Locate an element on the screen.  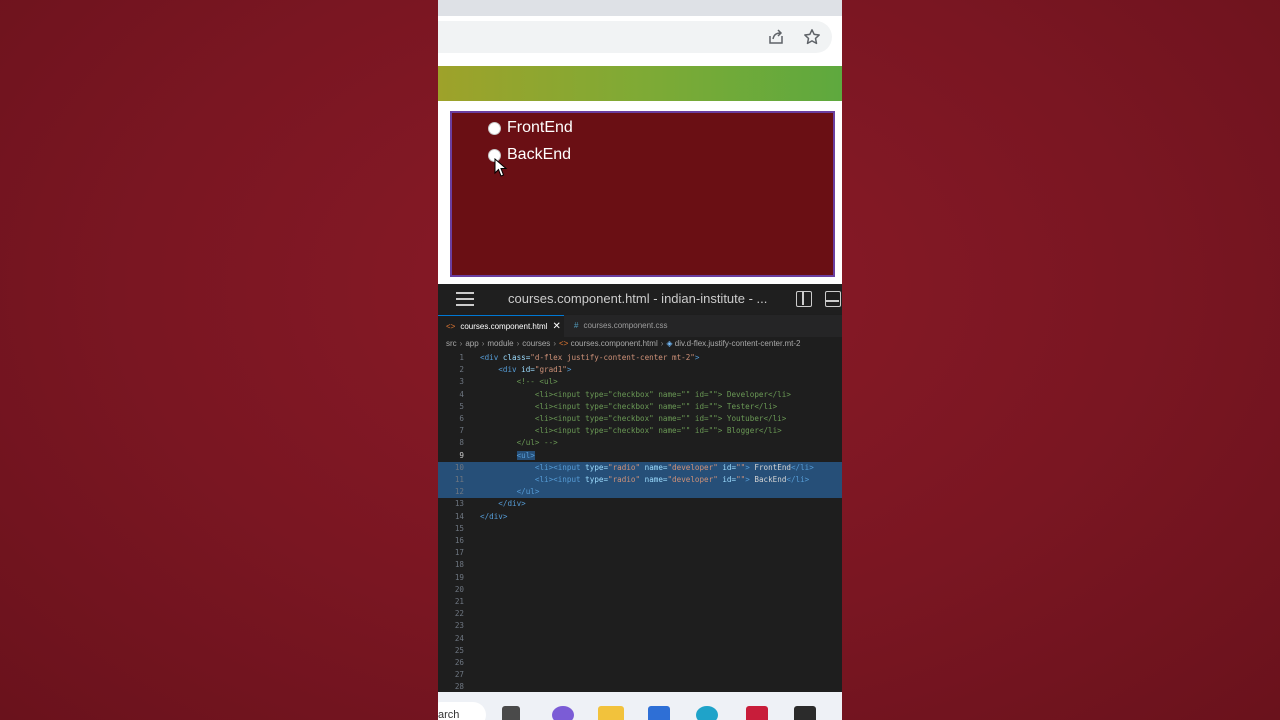
radio-label: FrontEnd is located at coordinates (540, 127).